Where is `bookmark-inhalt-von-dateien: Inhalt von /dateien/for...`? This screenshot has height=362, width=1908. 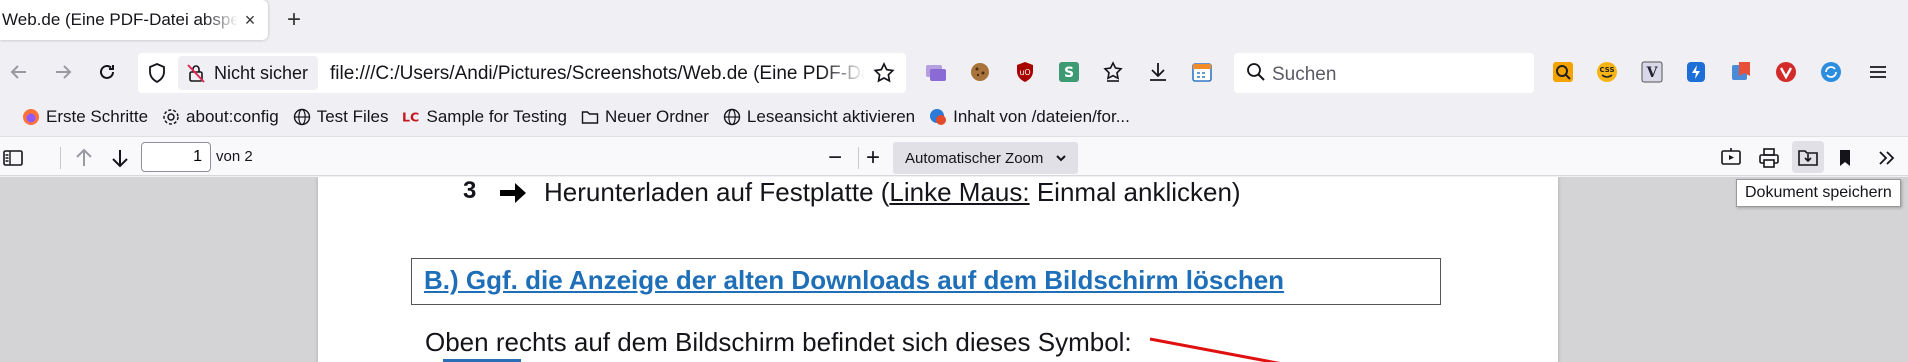 bookmark-inhalt-von-dateien: Inhalt von /dateien/for... is located at coordinates (1029, 117).